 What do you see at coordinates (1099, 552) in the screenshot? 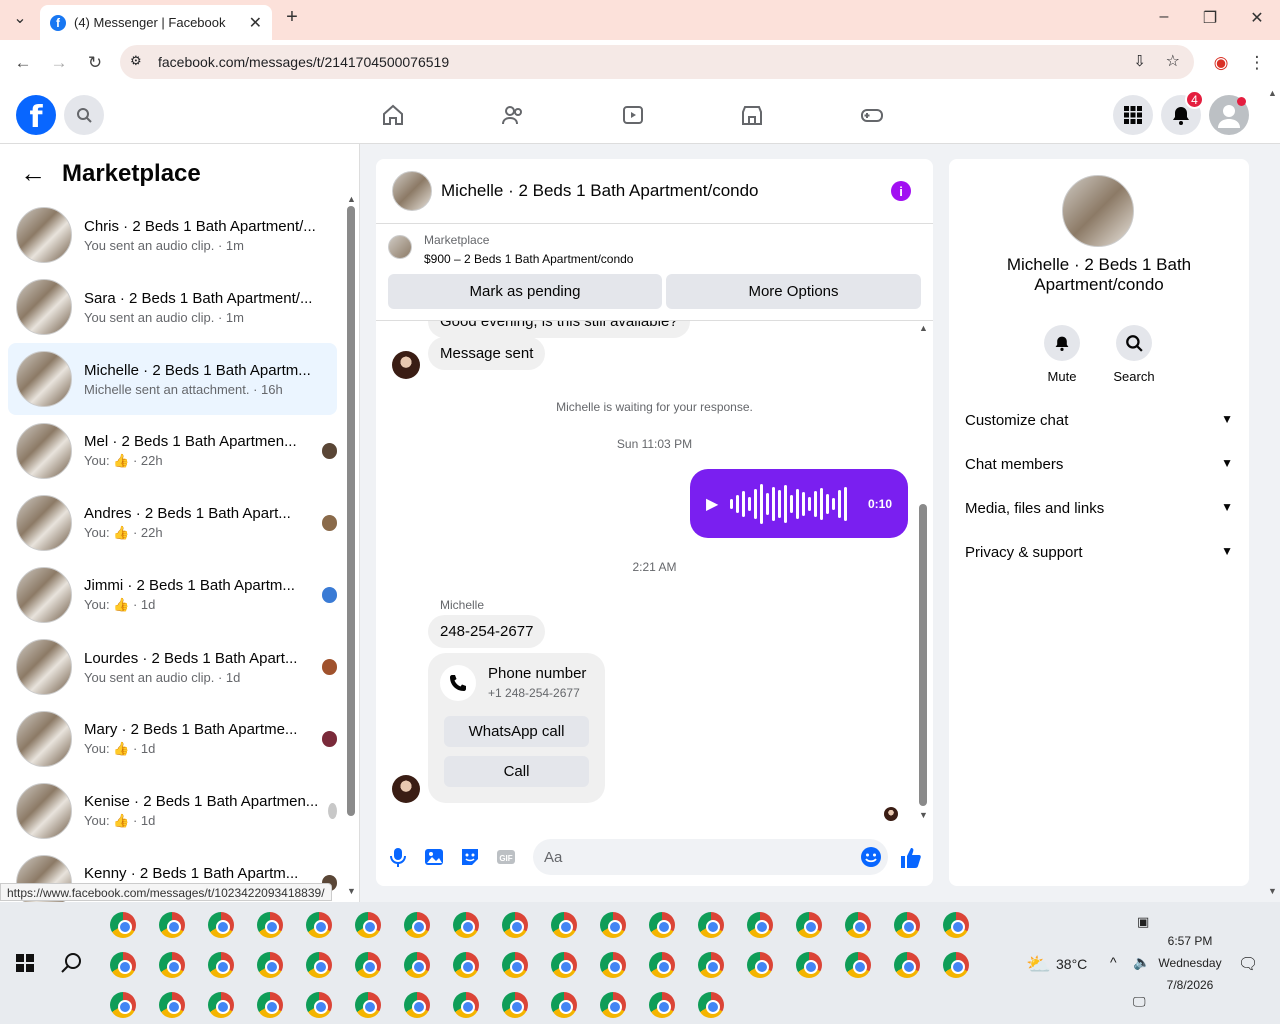
I see `privacy-support-row: Privacy & support ▼` at bounding box center [1099, 552].